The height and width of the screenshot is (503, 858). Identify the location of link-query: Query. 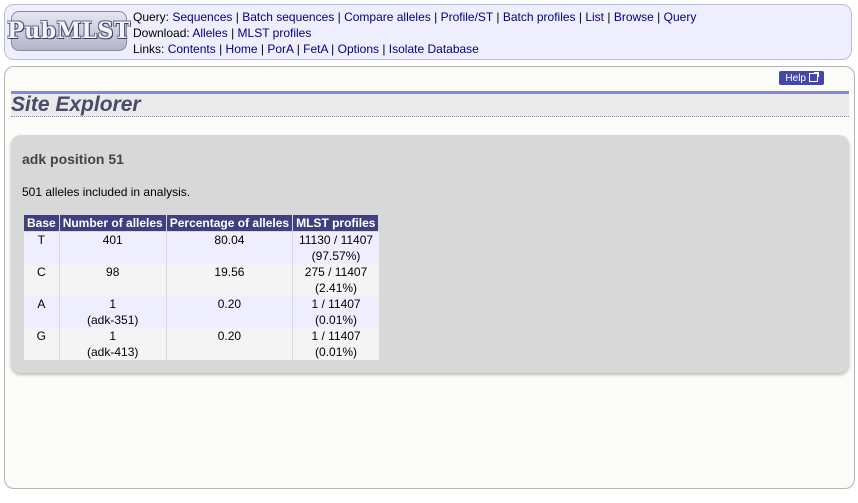
(680, 17).